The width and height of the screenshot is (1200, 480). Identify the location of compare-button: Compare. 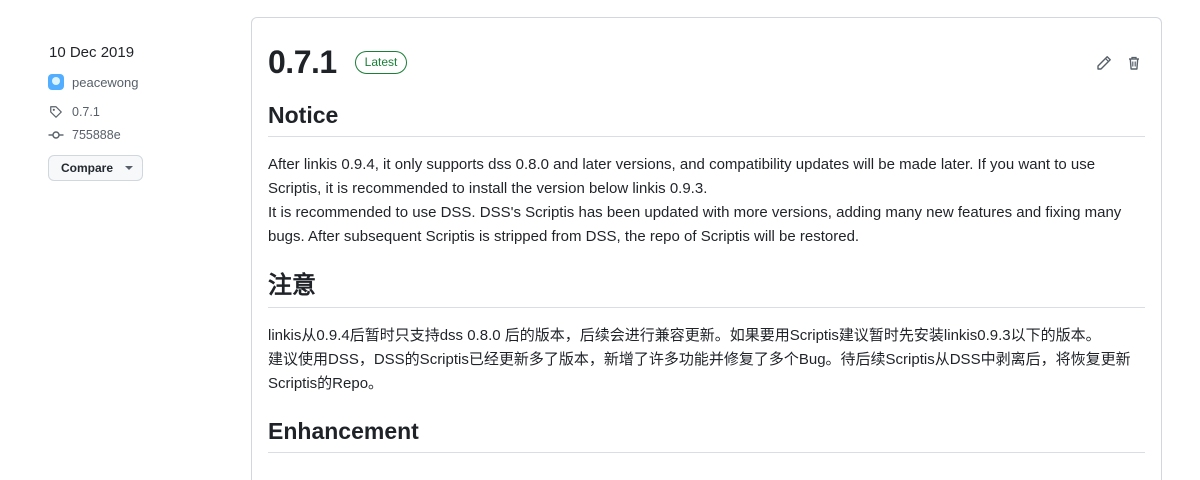
(95, 168).